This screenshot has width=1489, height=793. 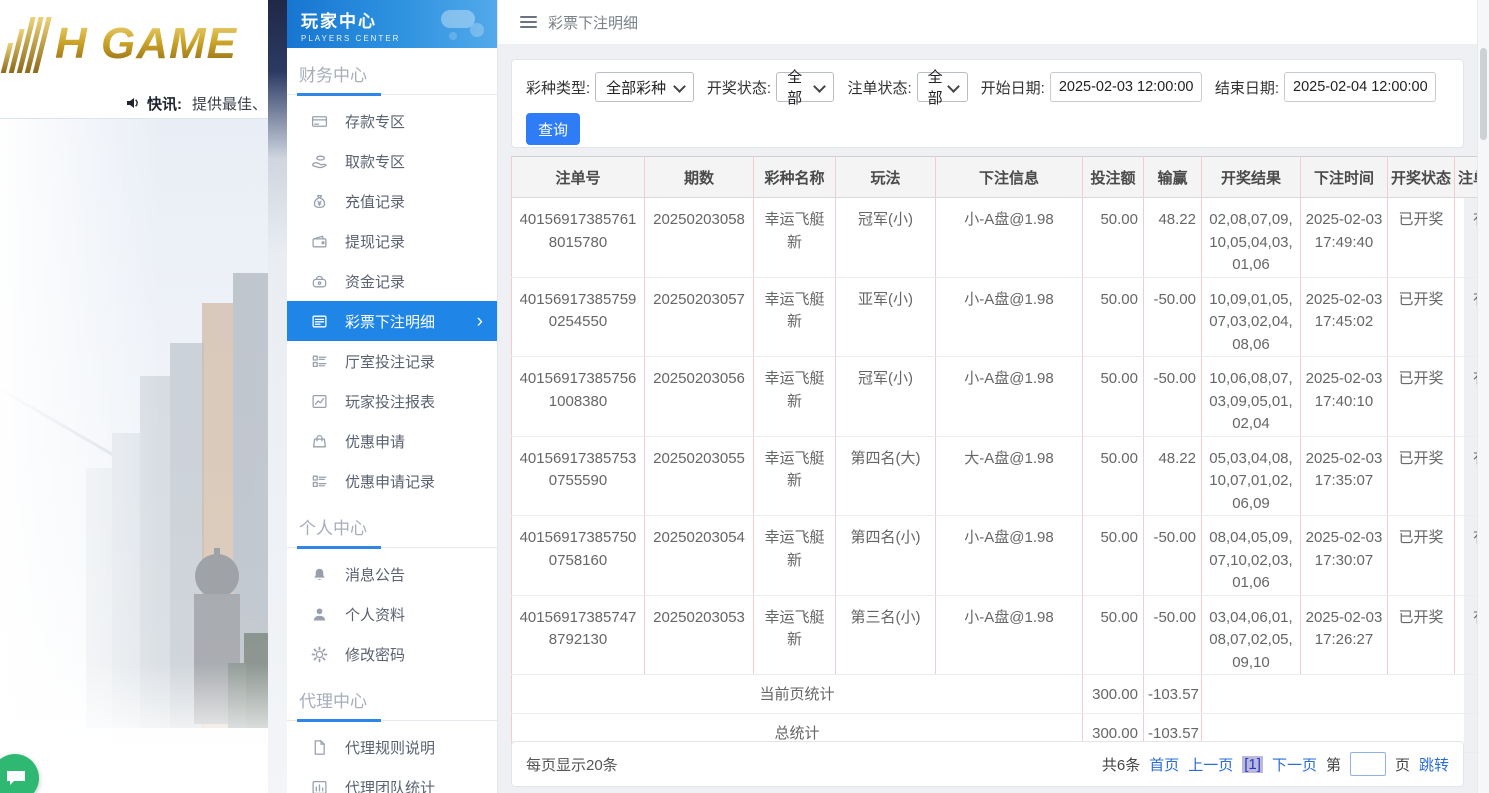 I want to click on sidebar-item-label: 代理团队统计, so click(x=390, y=786).